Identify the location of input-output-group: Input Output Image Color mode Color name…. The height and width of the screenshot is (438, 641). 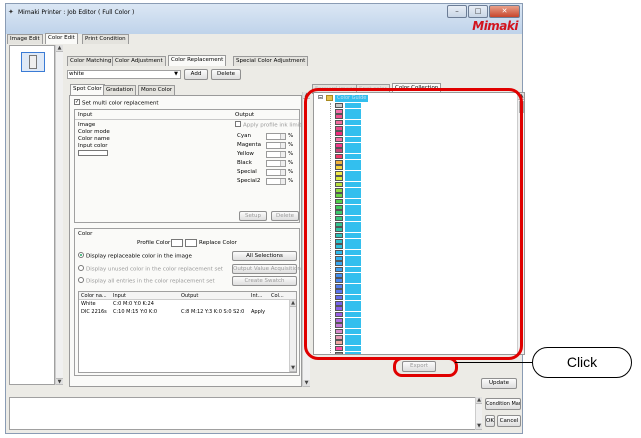
(187, 166).